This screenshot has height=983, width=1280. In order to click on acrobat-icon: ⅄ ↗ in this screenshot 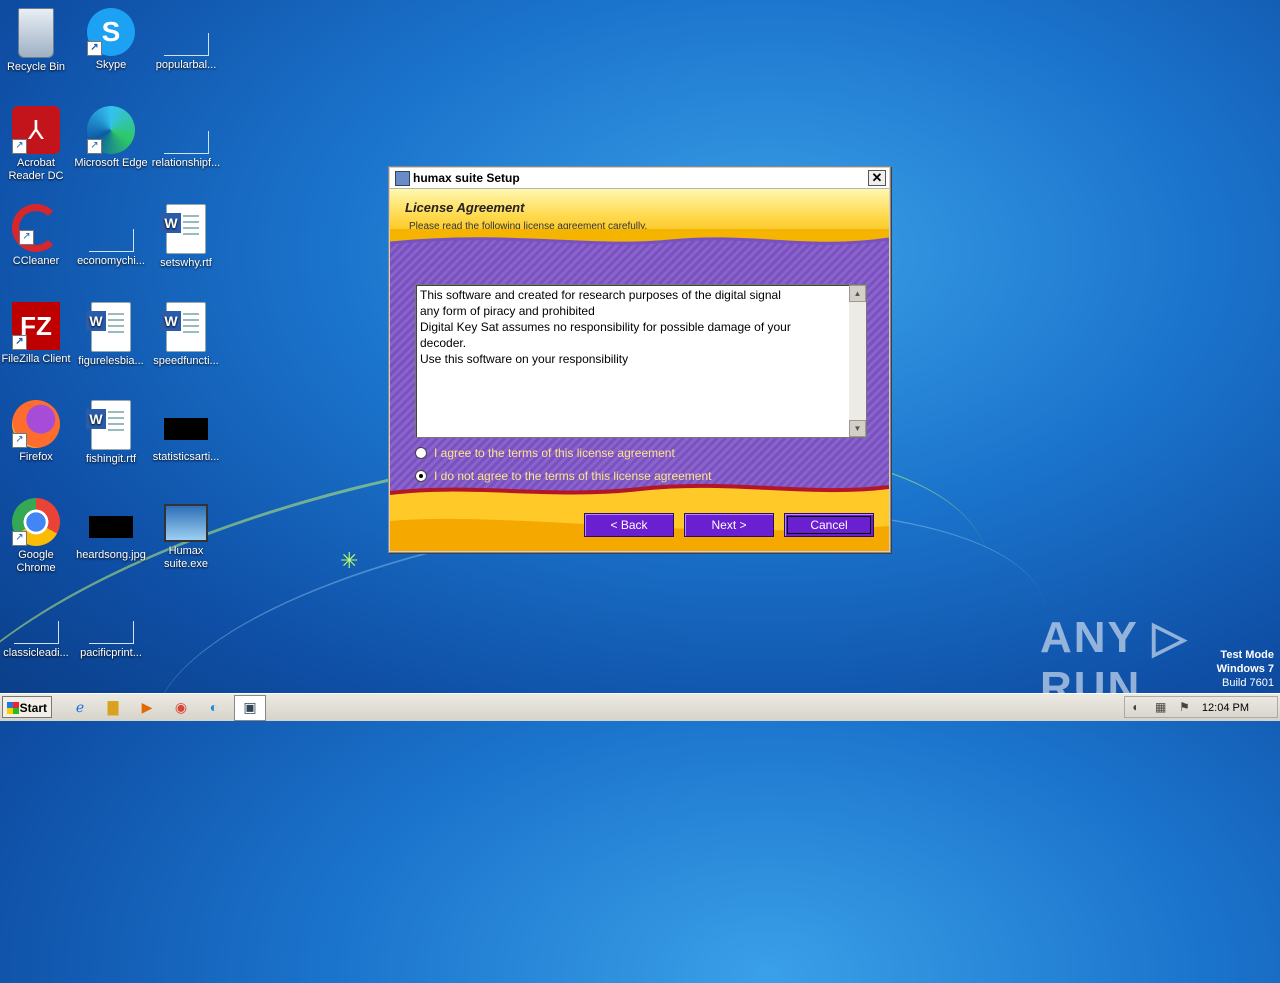, I will do `click(36, 130)`.